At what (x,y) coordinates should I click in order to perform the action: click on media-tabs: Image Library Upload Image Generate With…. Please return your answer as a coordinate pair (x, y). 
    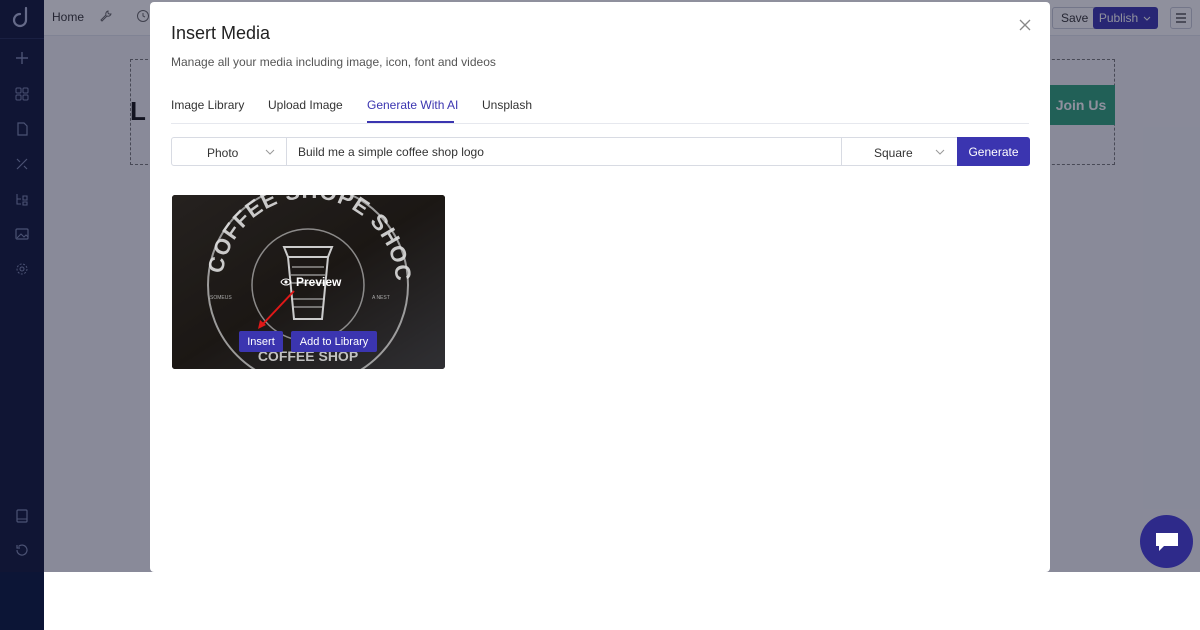
    Looking at the image, I should click on (600, 108).